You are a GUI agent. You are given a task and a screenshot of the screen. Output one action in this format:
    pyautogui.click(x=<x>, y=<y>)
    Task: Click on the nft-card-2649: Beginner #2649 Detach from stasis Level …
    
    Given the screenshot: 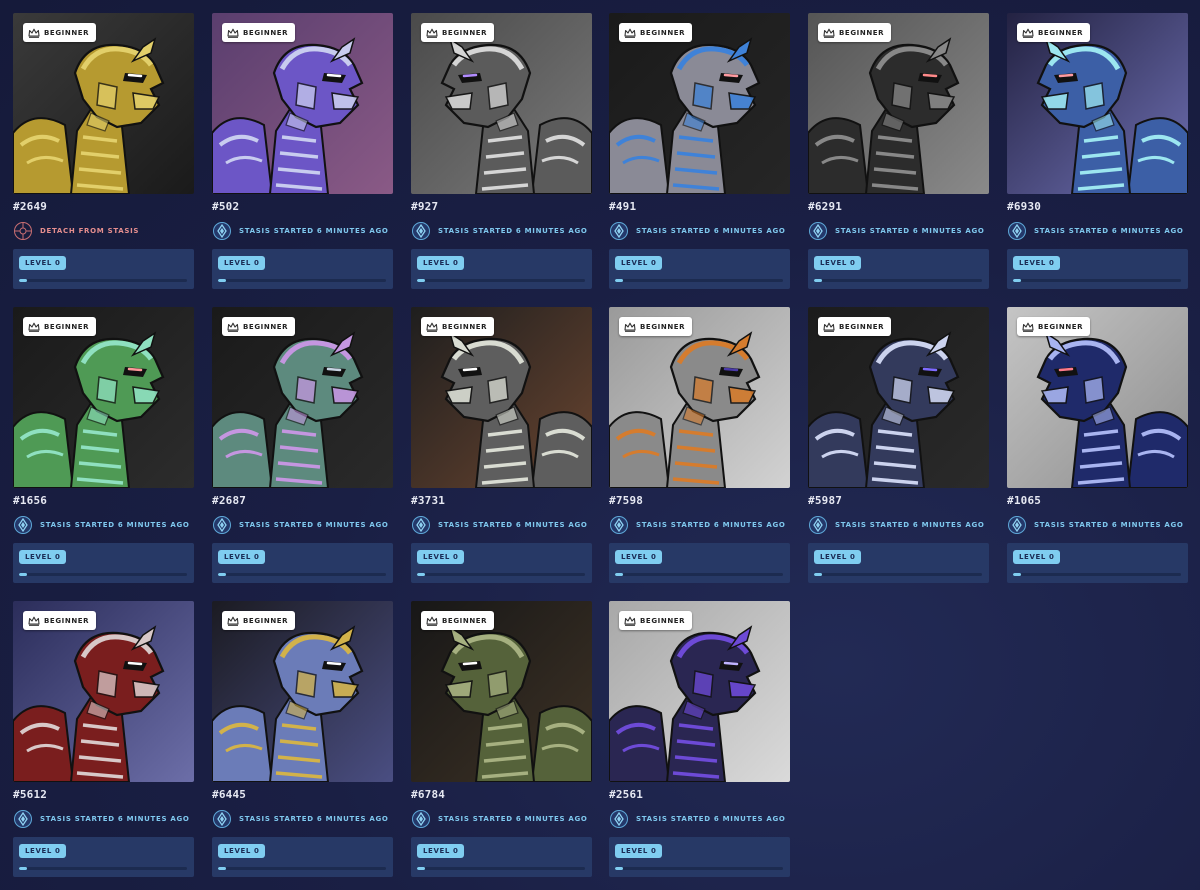 What is the action you would take?
    pyautogui.click(x=103, y=151)
    